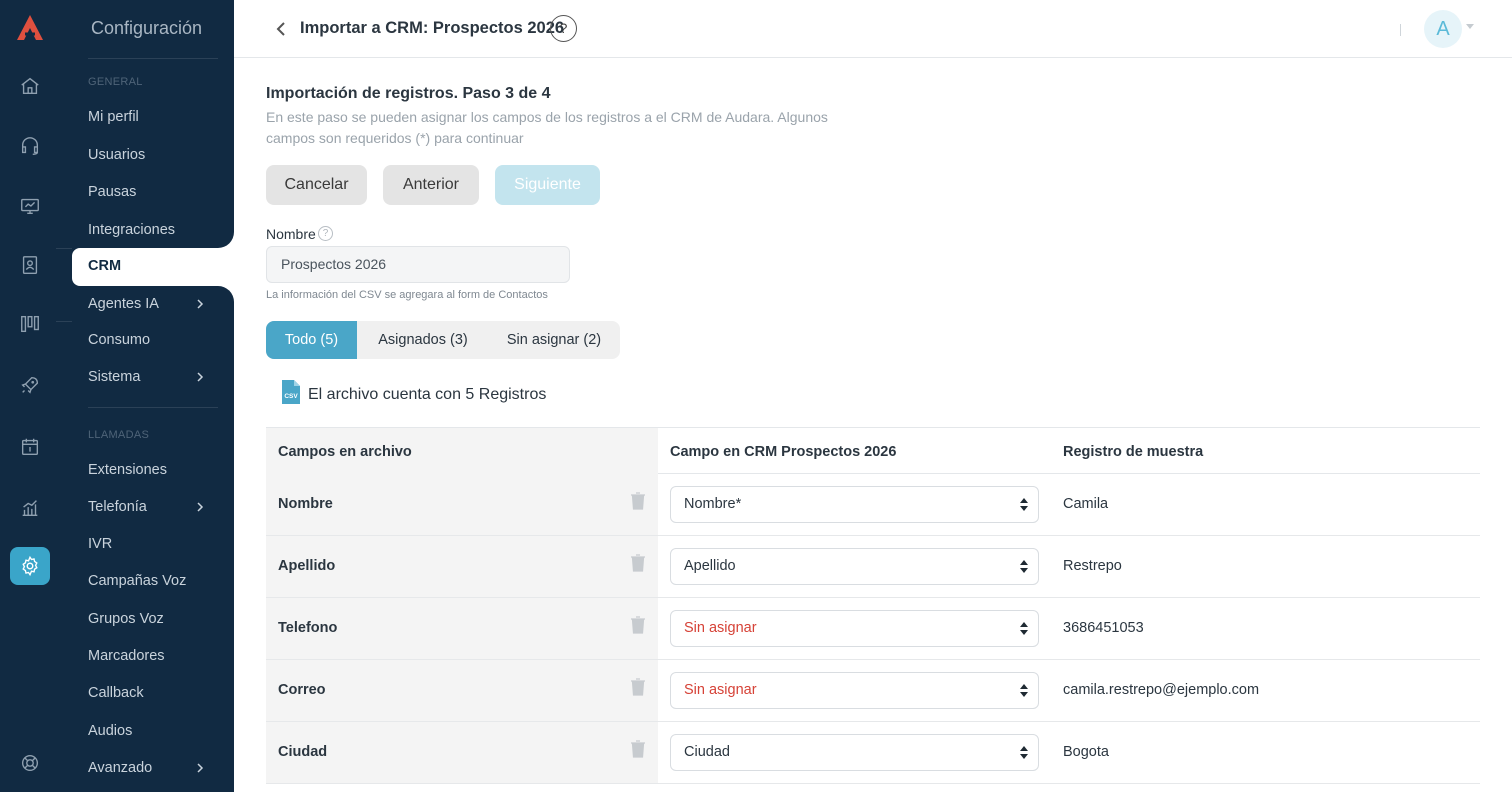 The height and width of the screenshot is (792, 1512). What do you see at coordinates (161, 693) in the screenshot?
I see `sidebar-item-callback: Callback` at bounding box center [161, 693].